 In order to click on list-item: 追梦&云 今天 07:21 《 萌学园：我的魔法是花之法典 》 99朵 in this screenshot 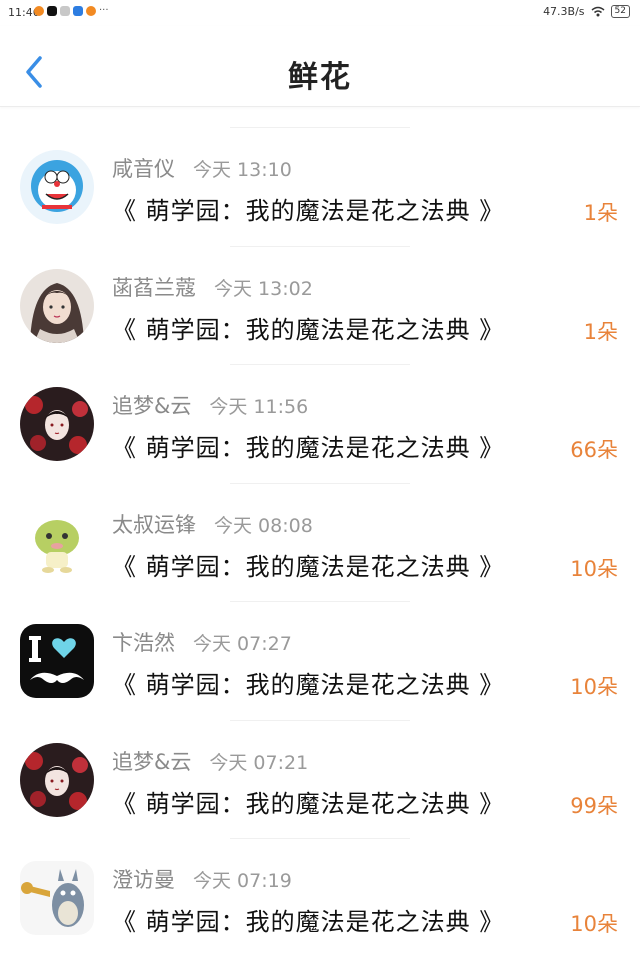, I will do `click(320, 779)`.